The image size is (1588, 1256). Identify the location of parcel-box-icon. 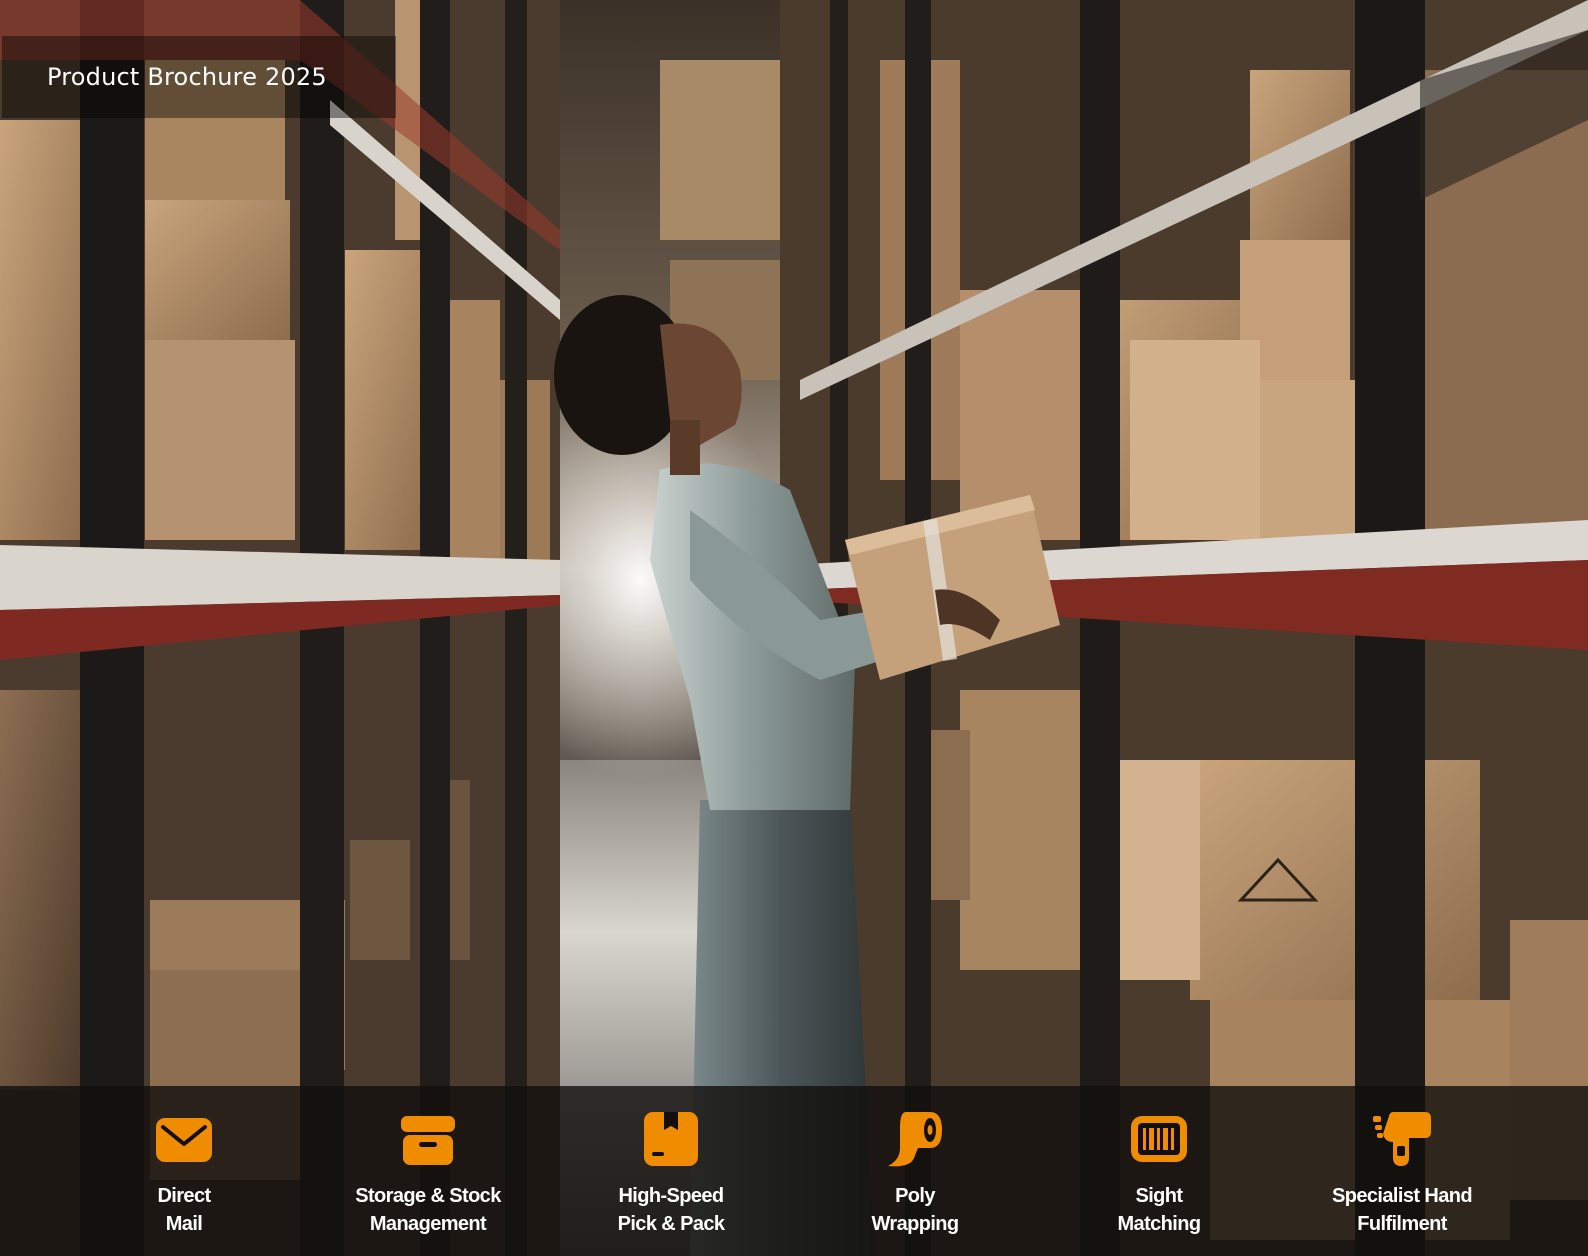
(671, 1139).